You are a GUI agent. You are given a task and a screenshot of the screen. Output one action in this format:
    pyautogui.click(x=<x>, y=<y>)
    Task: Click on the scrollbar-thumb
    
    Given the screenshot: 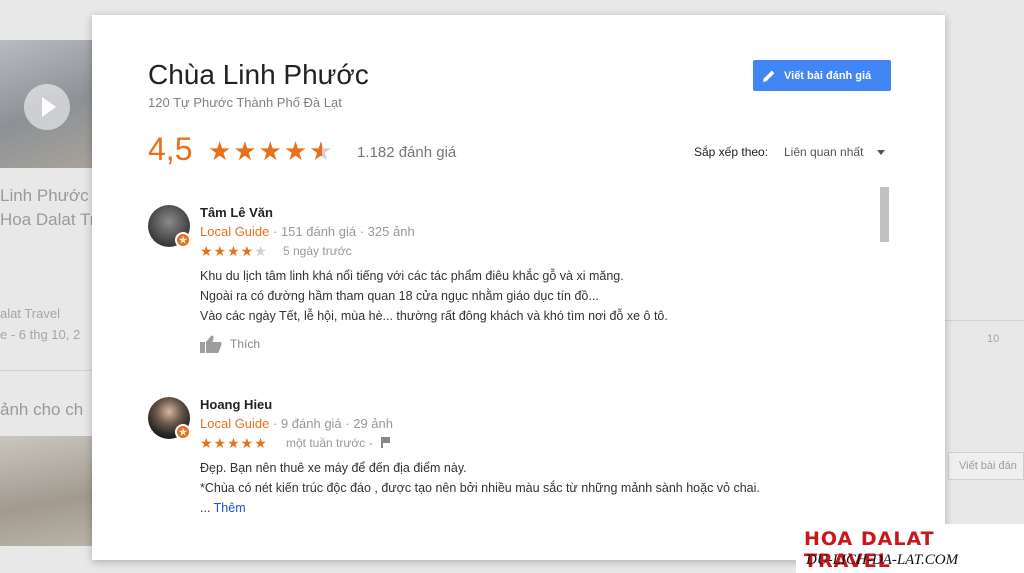 What is the action you would take?
    pyautogui.click(x=884, y=214)
    